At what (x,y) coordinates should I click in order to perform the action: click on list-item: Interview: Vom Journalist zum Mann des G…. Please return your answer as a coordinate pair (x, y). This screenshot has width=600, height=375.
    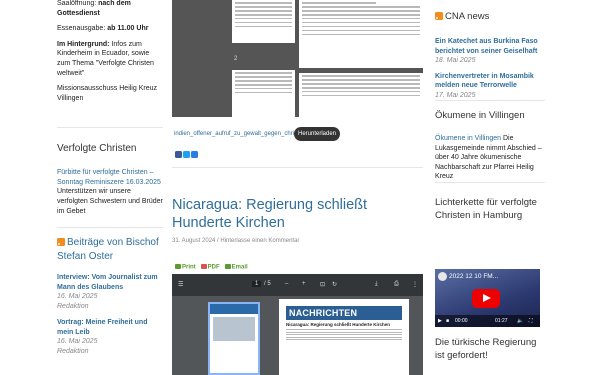
    Looking at the image, I should click on (110, 292).